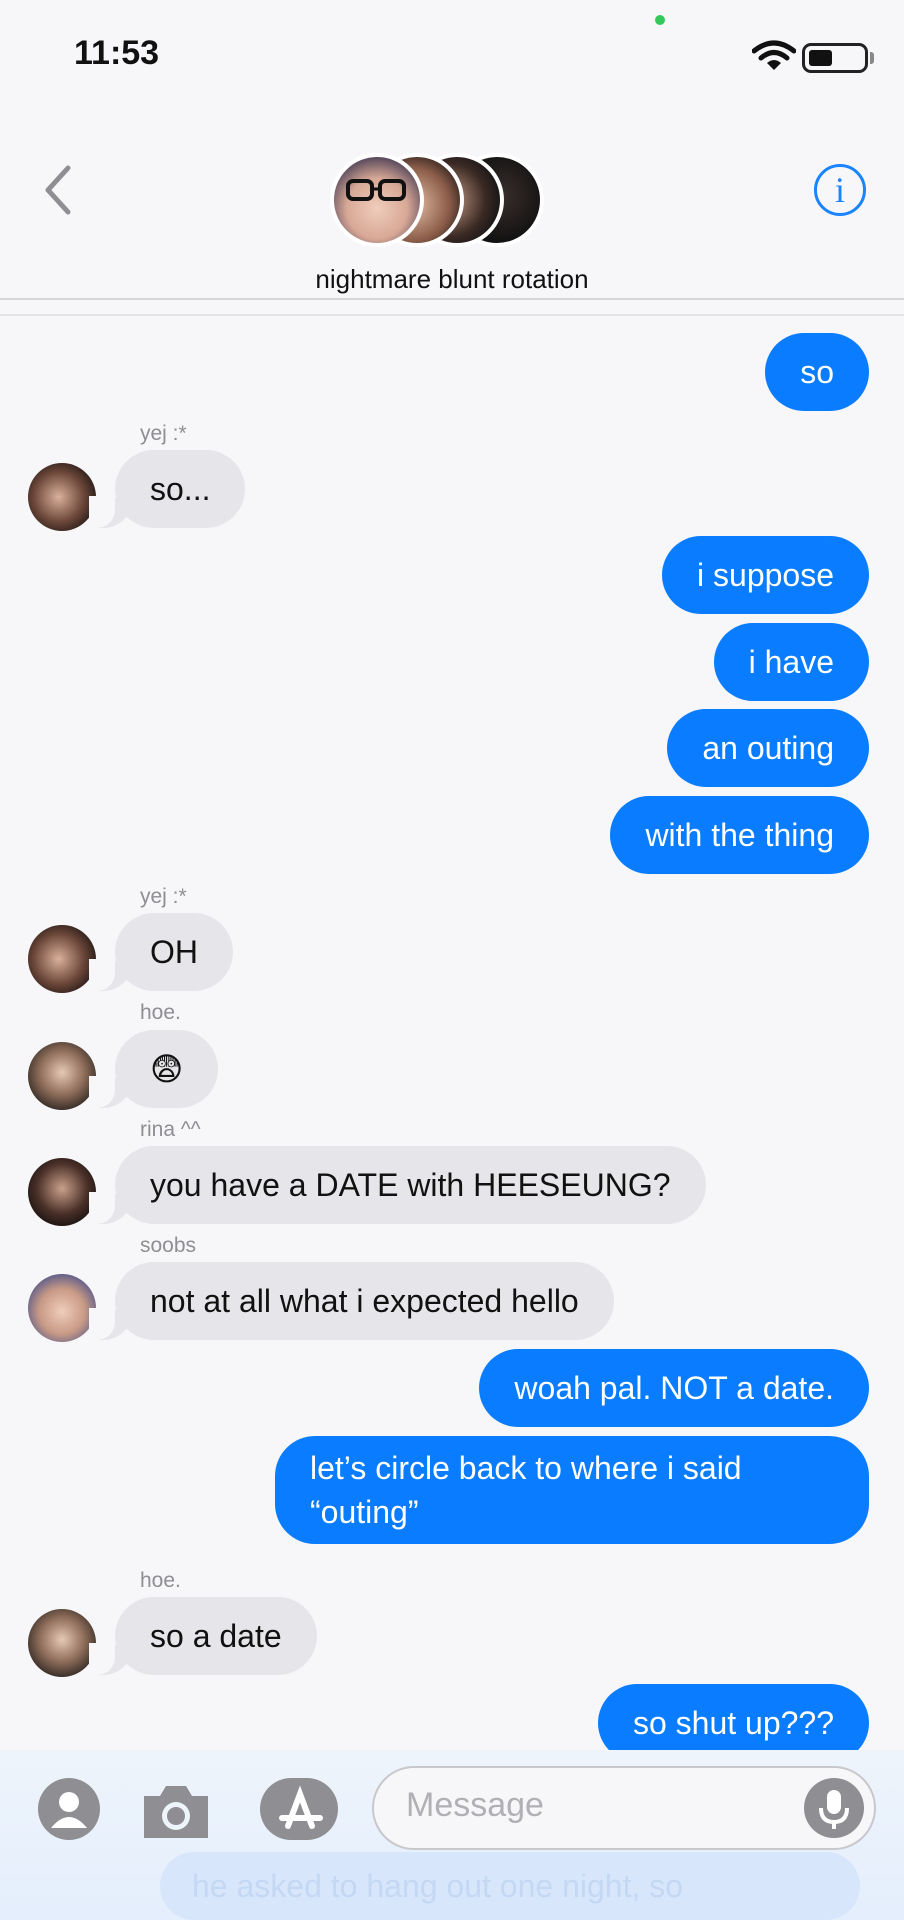  I want to click on sender-name: soobs, so click(168, 1245).